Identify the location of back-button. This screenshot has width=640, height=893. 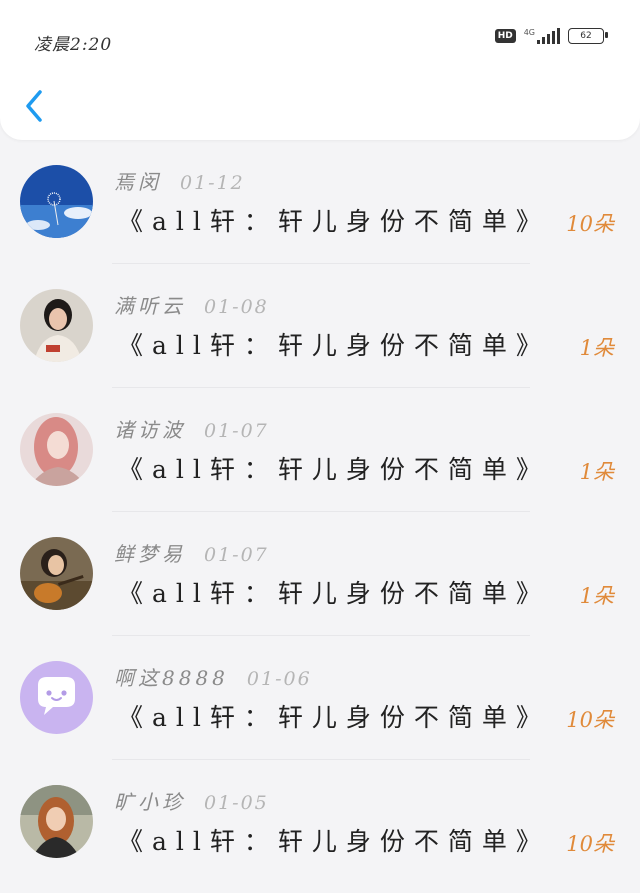
(37, 106).